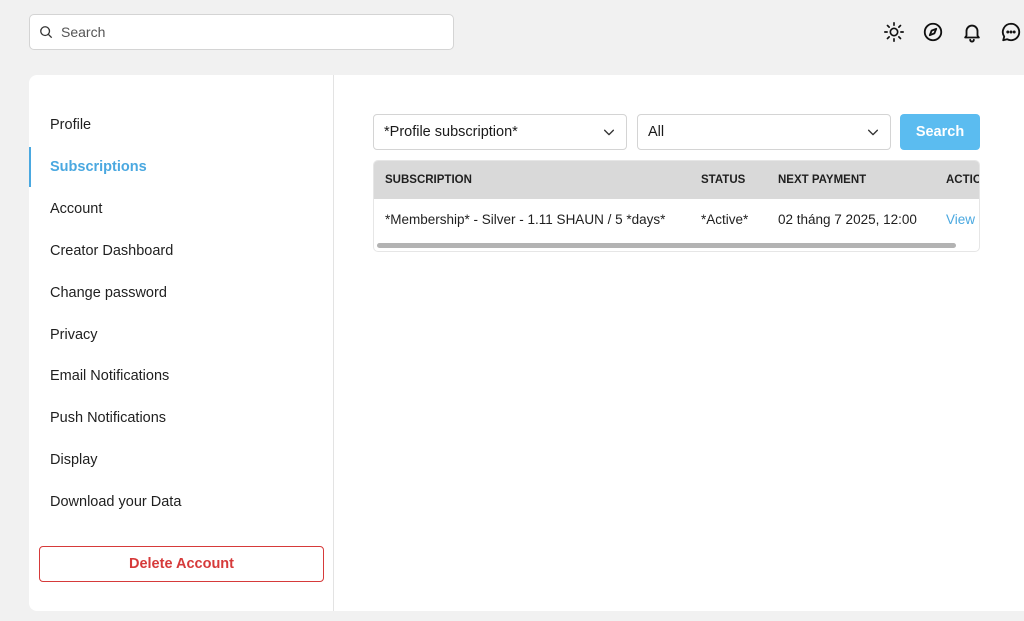 This screenshot has height=621, width=1024. I want to click on search-icon, so click(46, 32).